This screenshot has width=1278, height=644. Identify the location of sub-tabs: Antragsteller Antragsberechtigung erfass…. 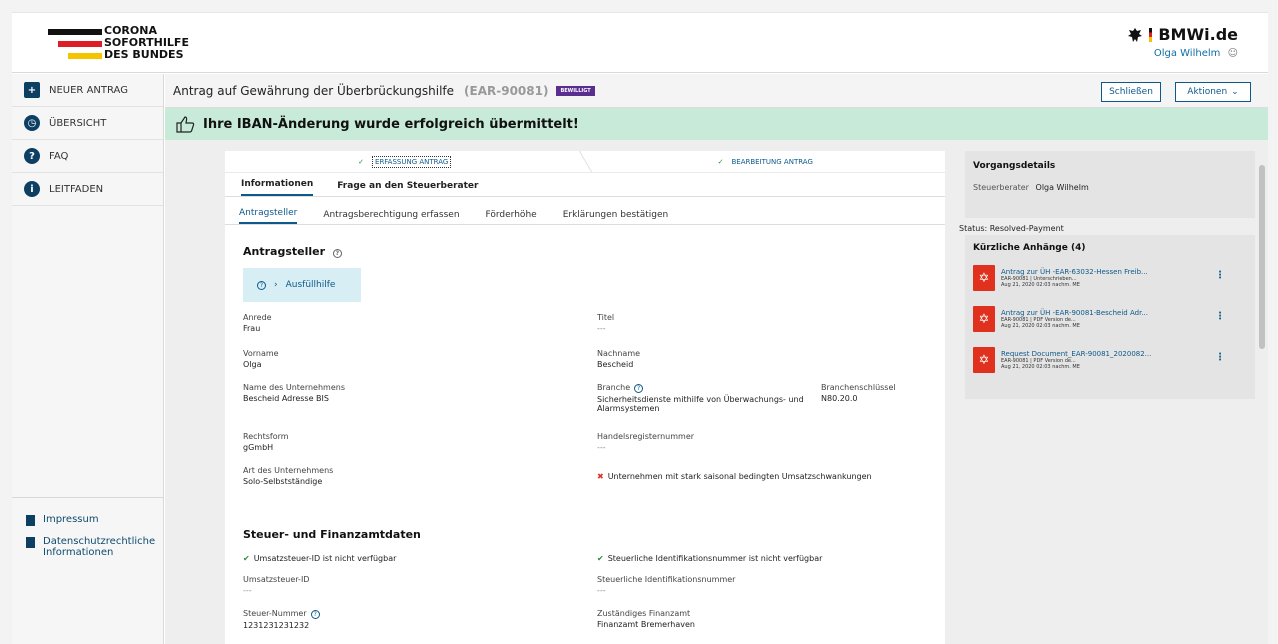
(585, 211).